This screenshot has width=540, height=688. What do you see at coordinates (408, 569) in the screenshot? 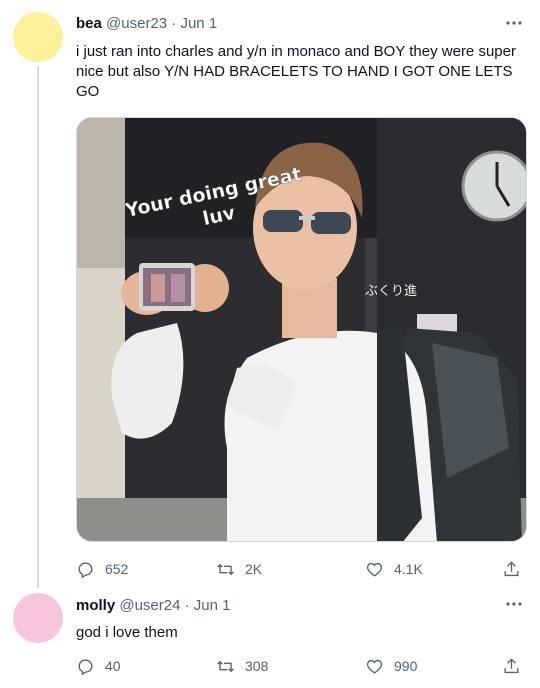
I see `like-count: 4.1K` at bounding box center [408, 569].